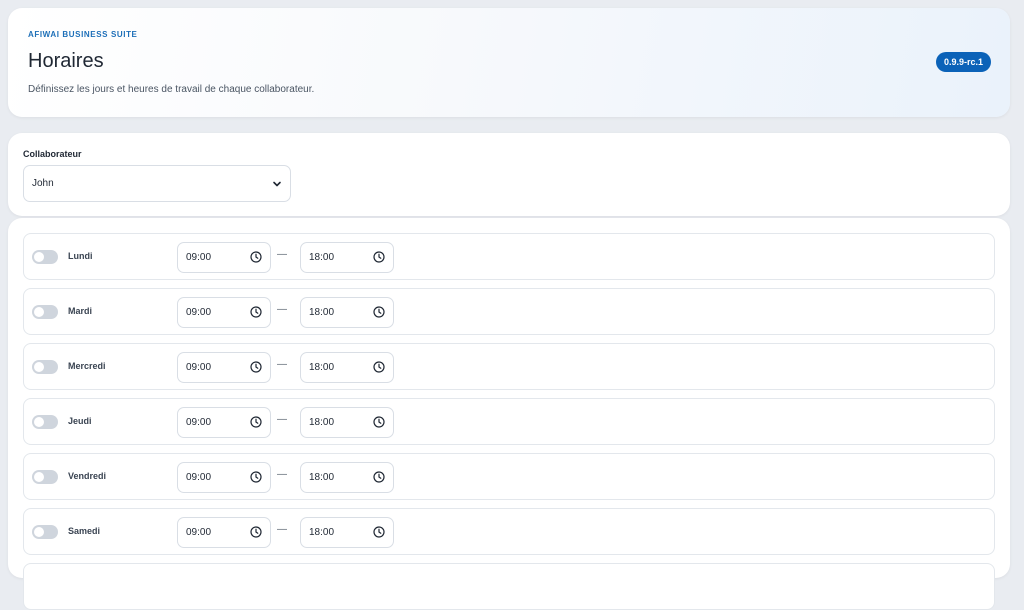 This screenshot has height=610, width=1024. What do you see at coordinates (87, 366) in the screenshot?
I see `day-label: Mercredi` at bounding box center [87, 366].